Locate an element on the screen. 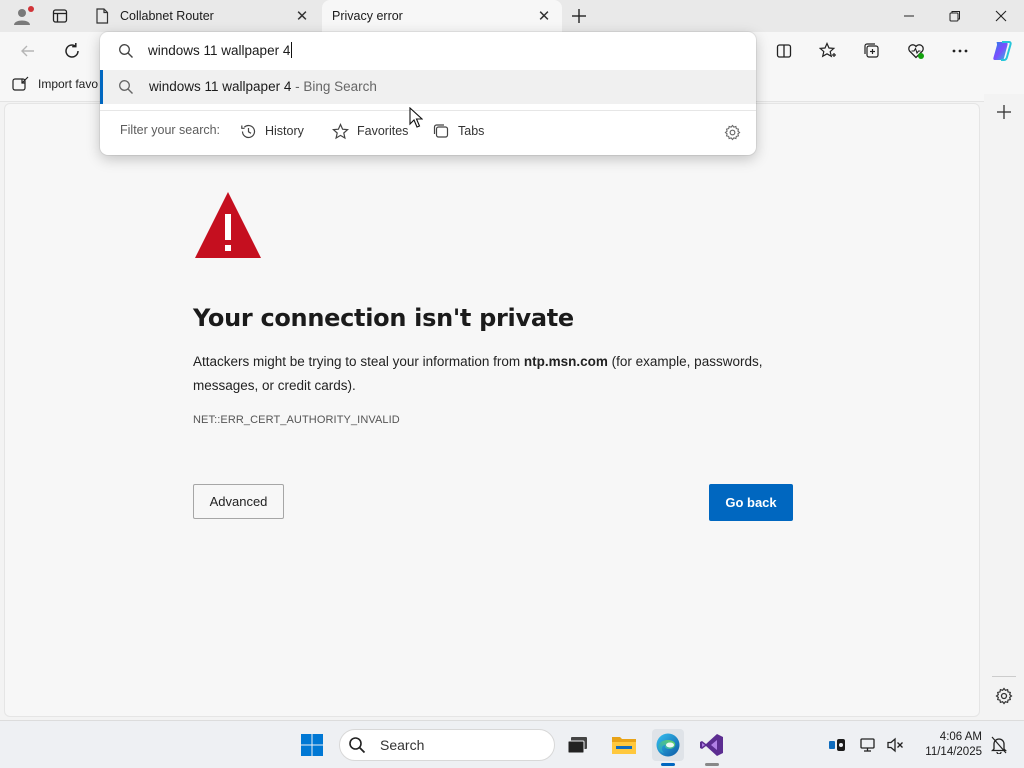 The image size is (1024, 768). minimize-icon is located at coordinates (909, 16).